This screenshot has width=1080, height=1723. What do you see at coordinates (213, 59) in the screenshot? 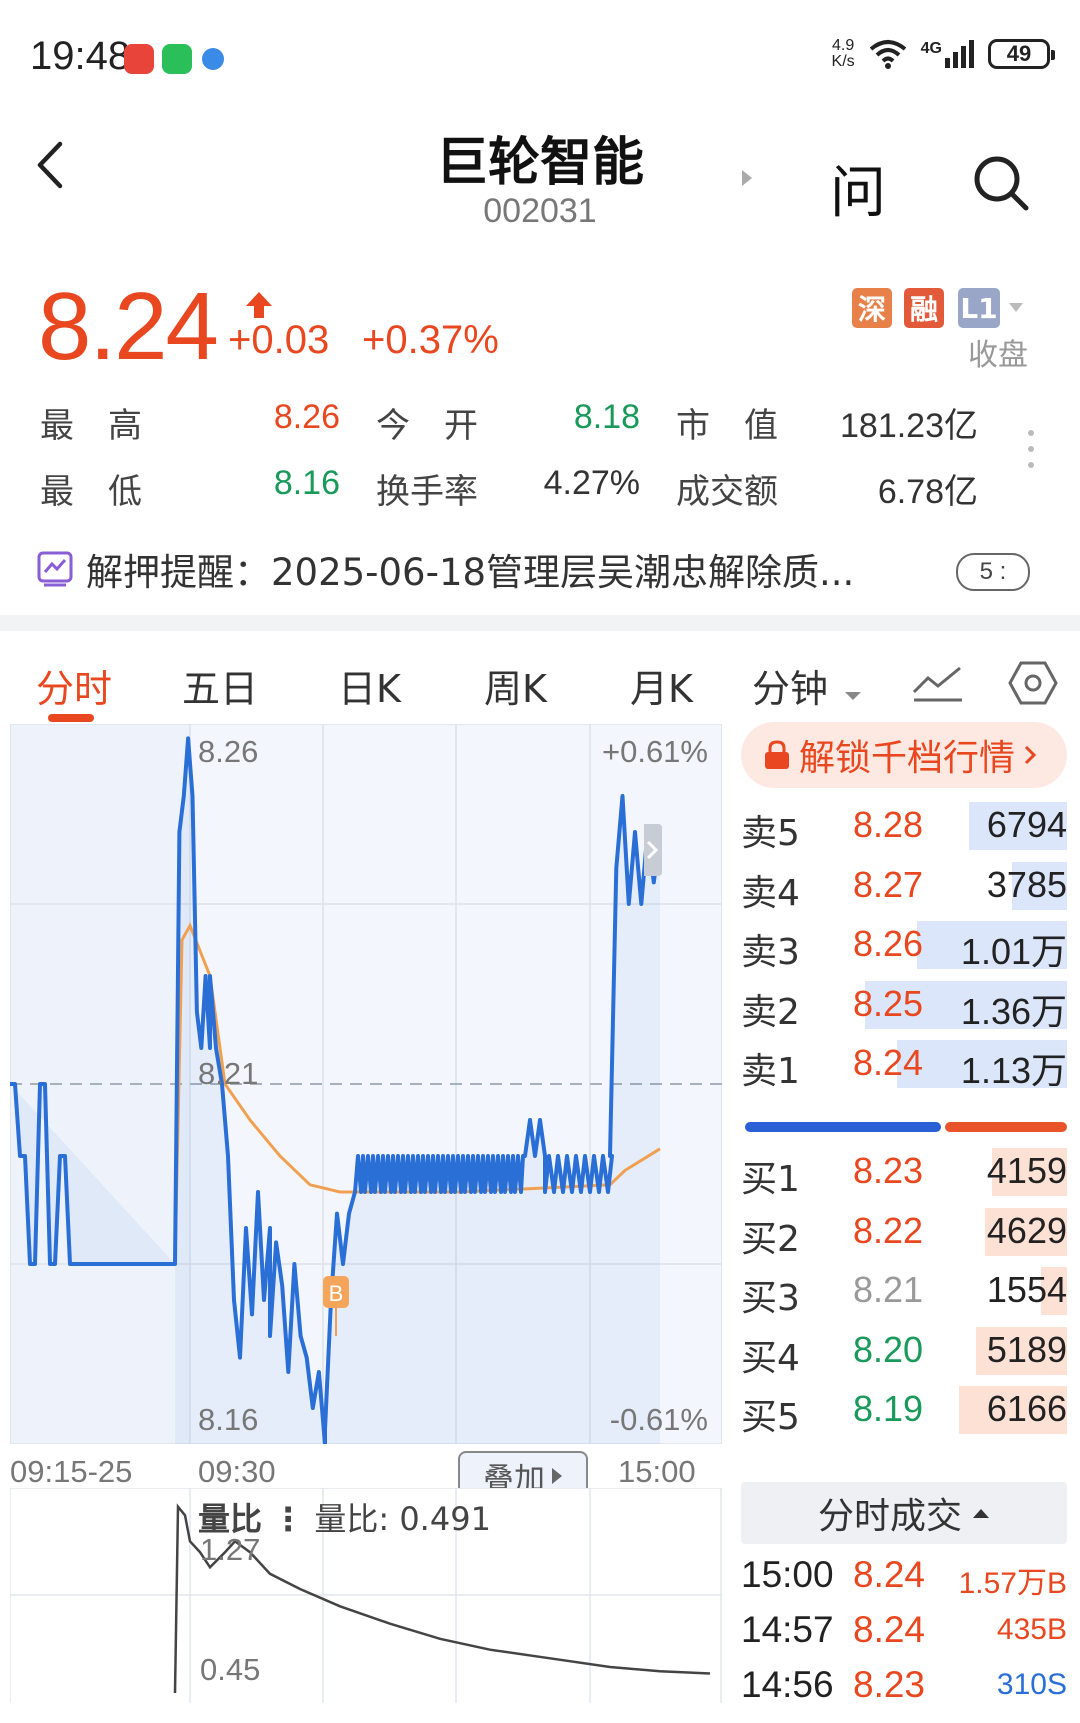
I see `browser-icon` at bounding box center [213, 59].